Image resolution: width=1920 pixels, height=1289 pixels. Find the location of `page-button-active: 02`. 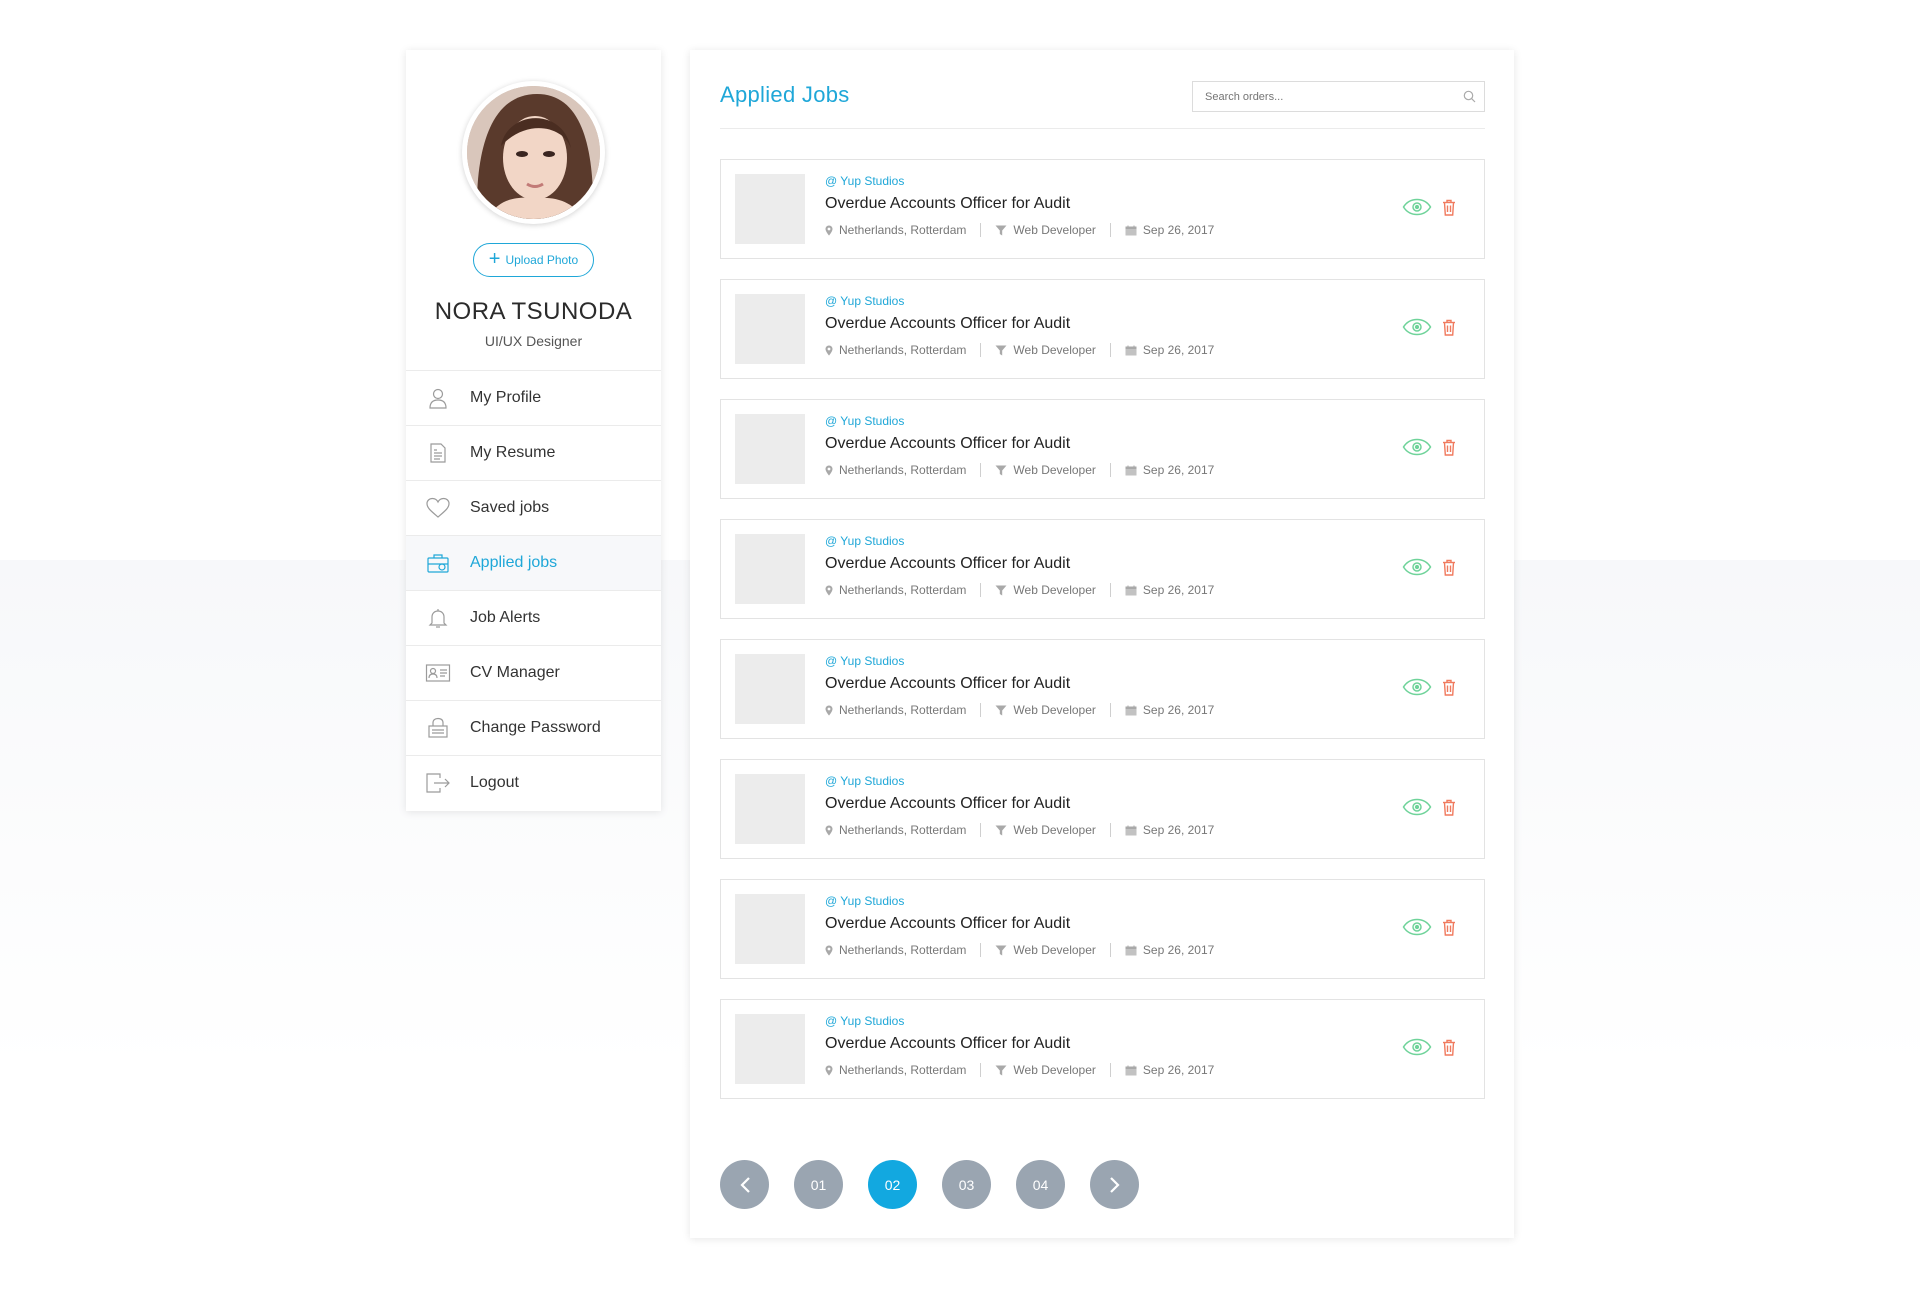

page-button-active: 02 is located at coordinates (892, 1184).